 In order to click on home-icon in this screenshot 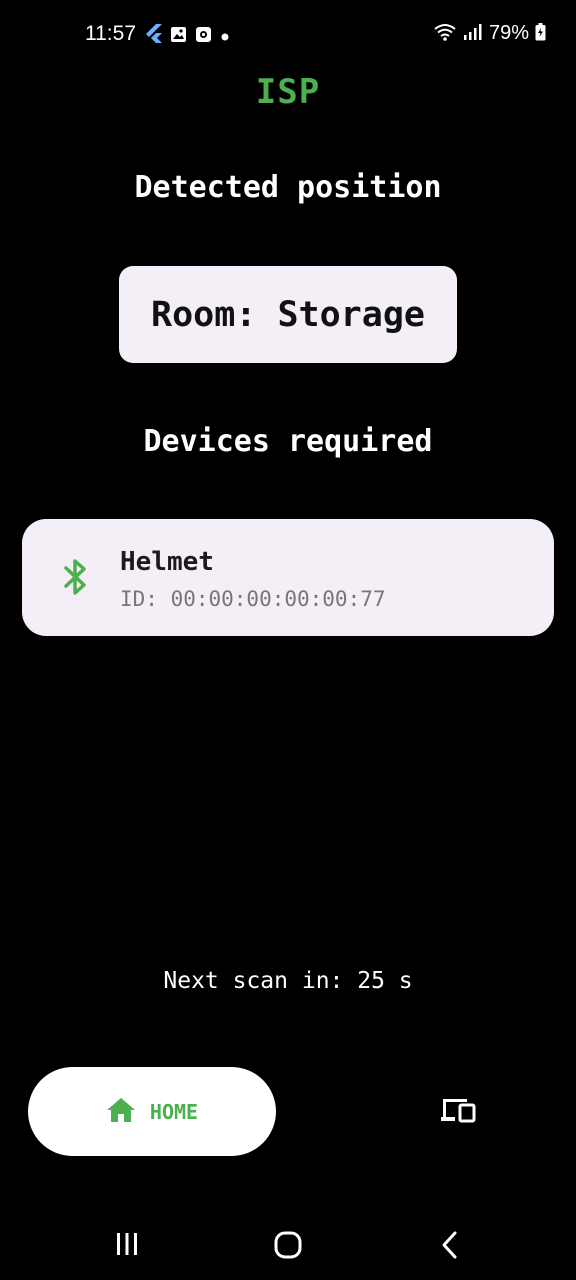, I will do `click(121, 1112)`.